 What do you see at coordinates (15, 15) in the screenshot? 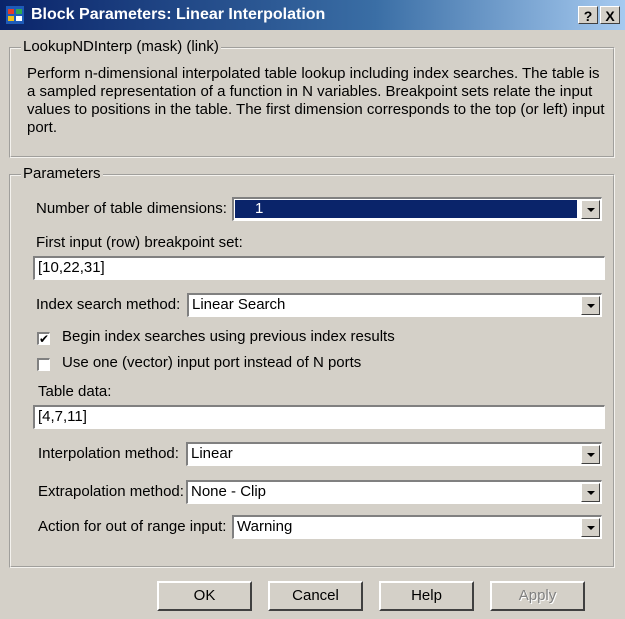
I see `simulink-block-icon` at bounding box center [15, 15].